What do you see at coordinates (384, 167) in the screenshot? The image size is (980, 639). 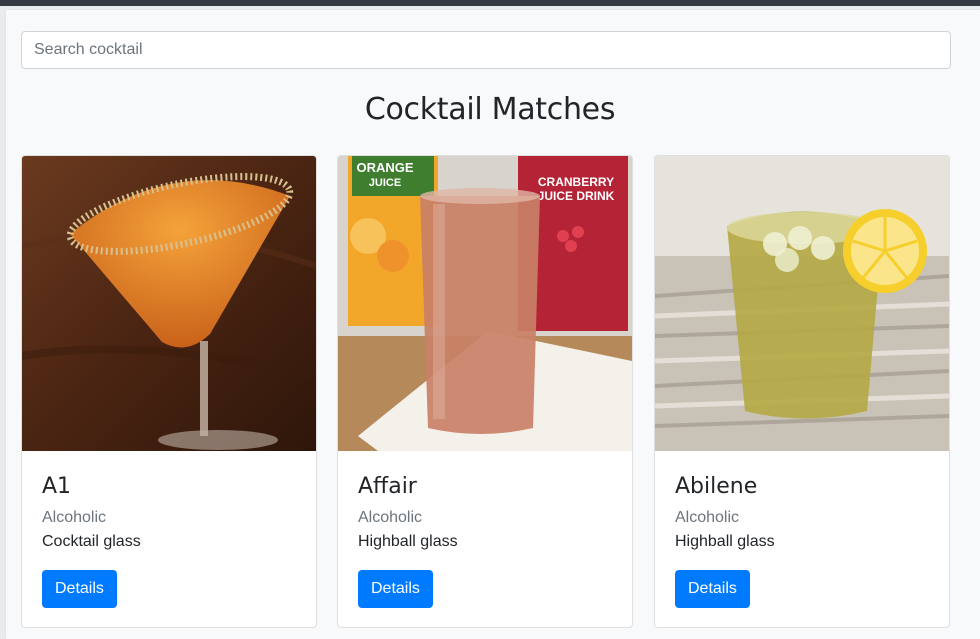 I see `carton-text: ORANGE` at bounding box center [384, 167].